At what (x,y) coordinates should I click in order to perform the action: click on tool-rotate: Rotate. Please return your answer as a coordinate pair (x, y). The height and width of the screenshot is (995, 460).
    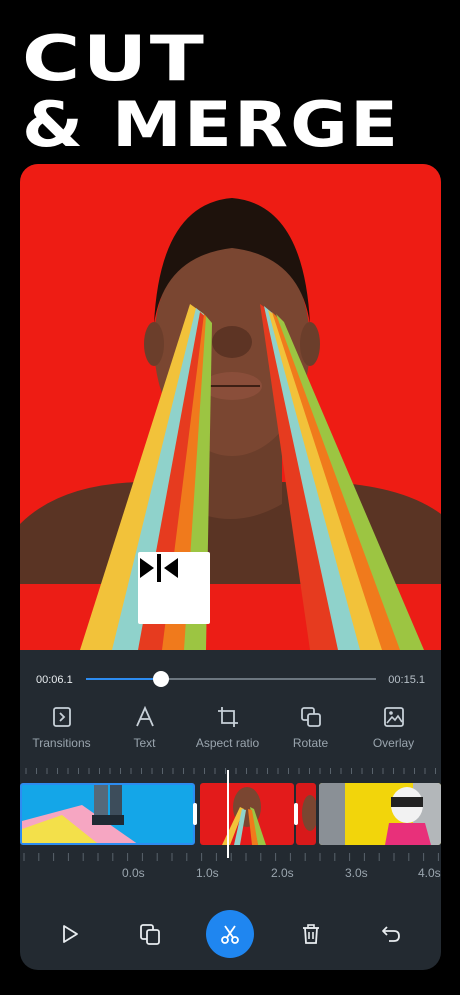
    Looking at the image, I should click on (310, 725).